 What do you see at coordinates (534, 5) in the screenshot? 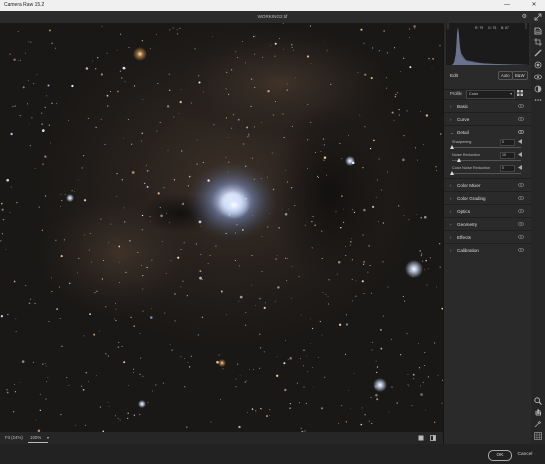
I see `close-window-button: ✕` at bounding box center [534, 5].